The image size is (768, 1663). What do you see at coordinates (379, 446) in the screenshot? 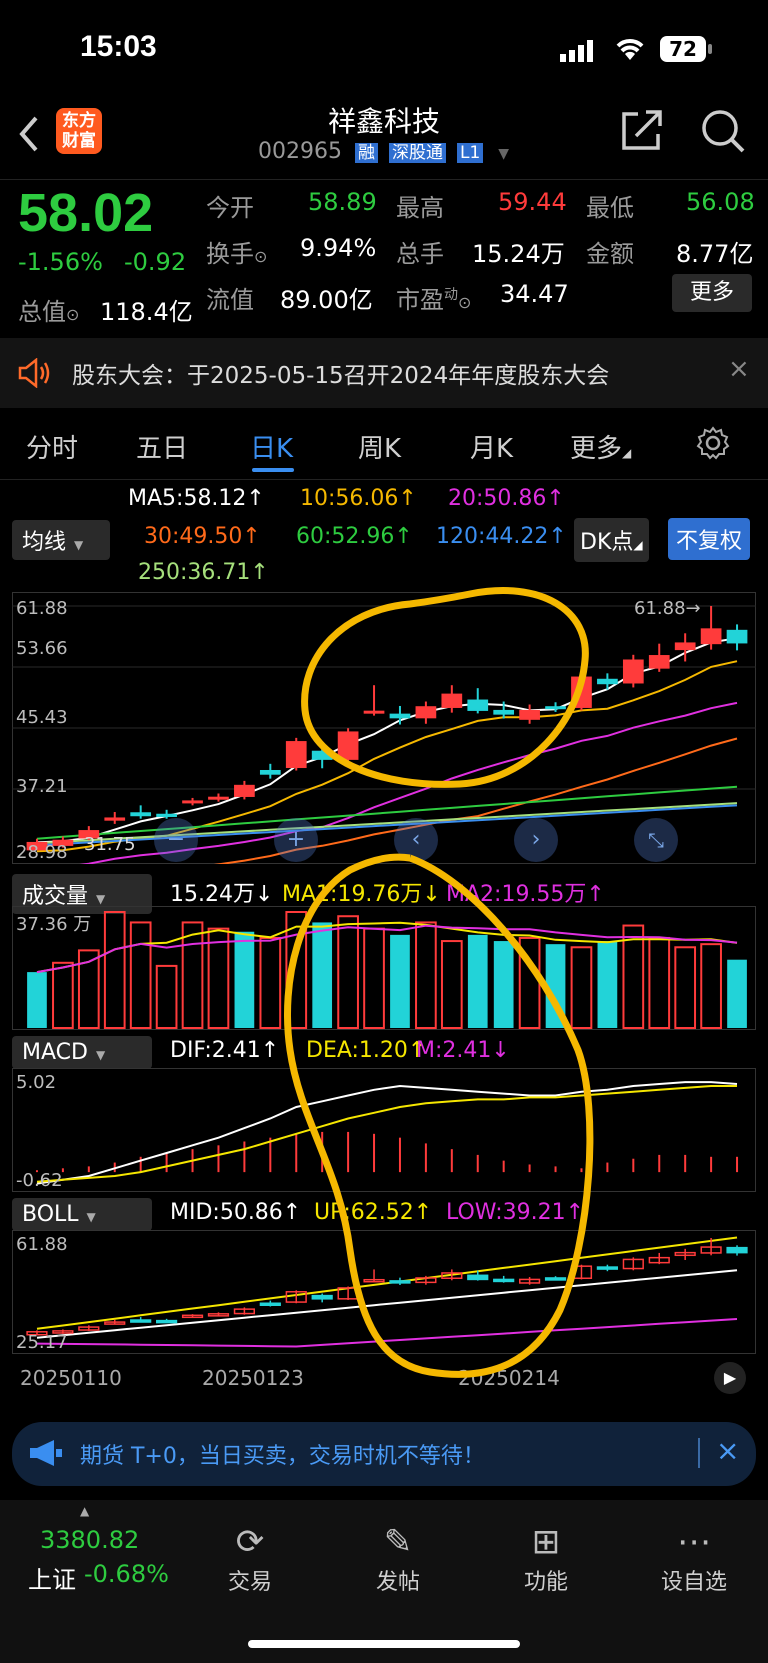
I see `tab-weekly-k: 周K` at bounding box center [379, 446].